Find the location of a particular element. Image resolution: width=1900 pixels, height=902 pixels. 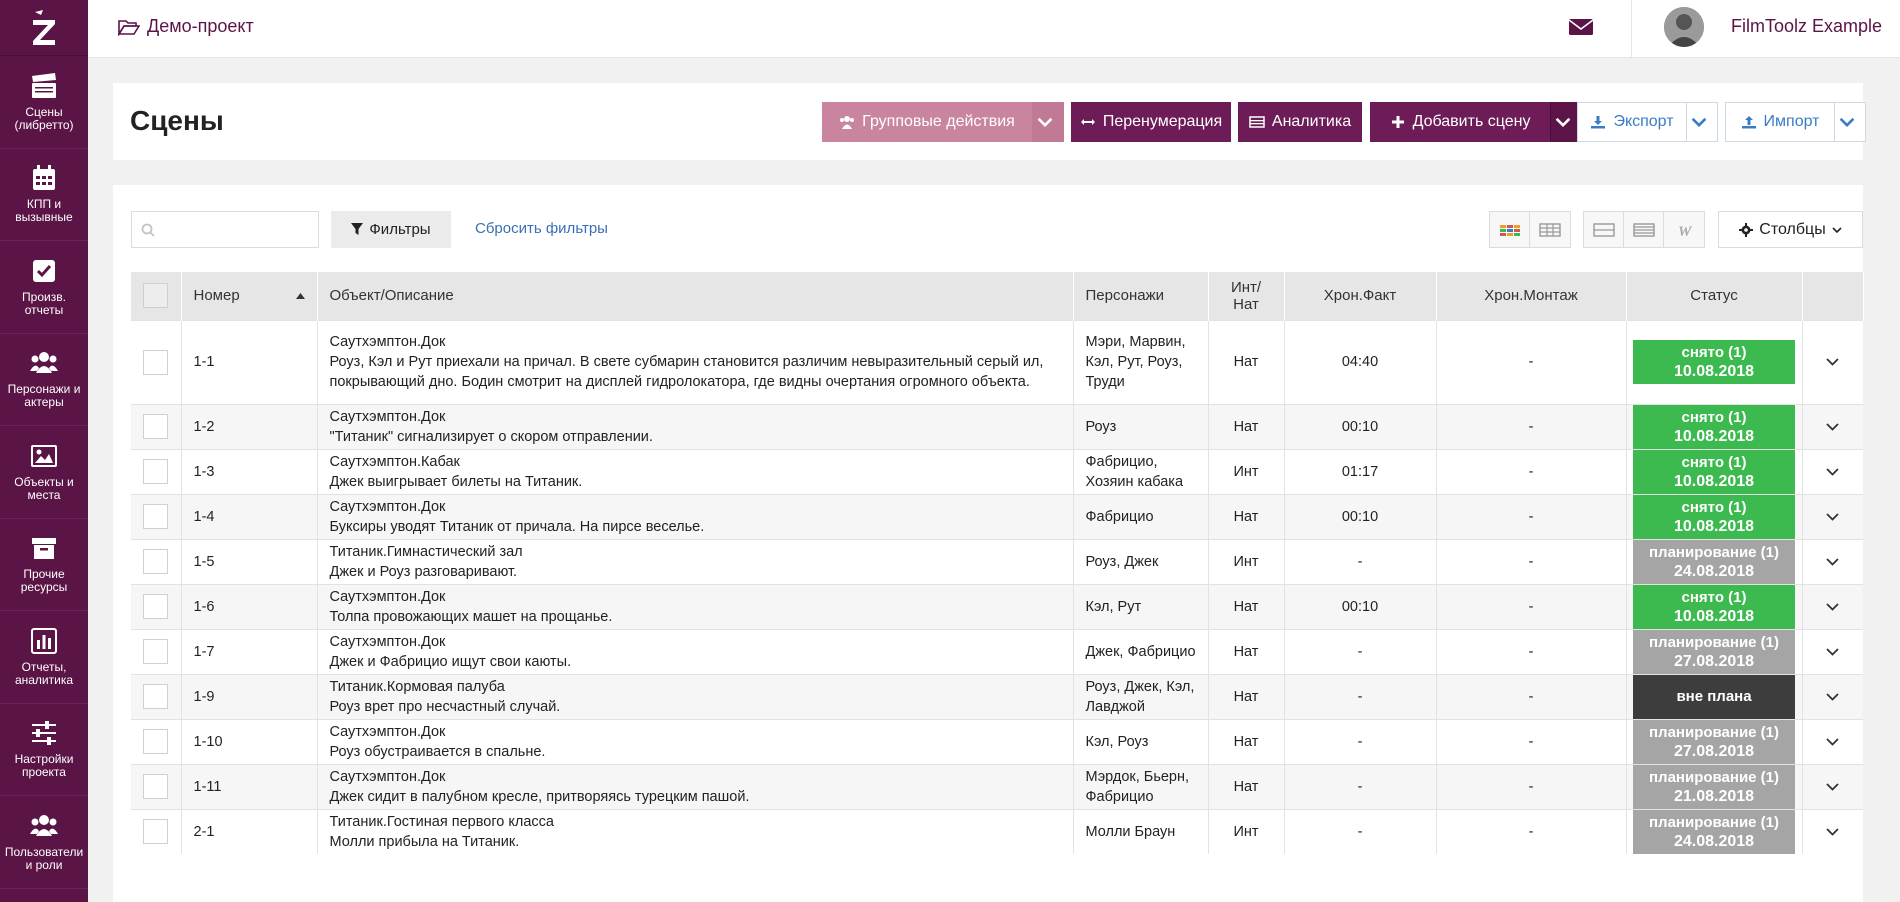

sidebar-item-scenes: Сцены (либретто) is located at coordinates (44, 102).